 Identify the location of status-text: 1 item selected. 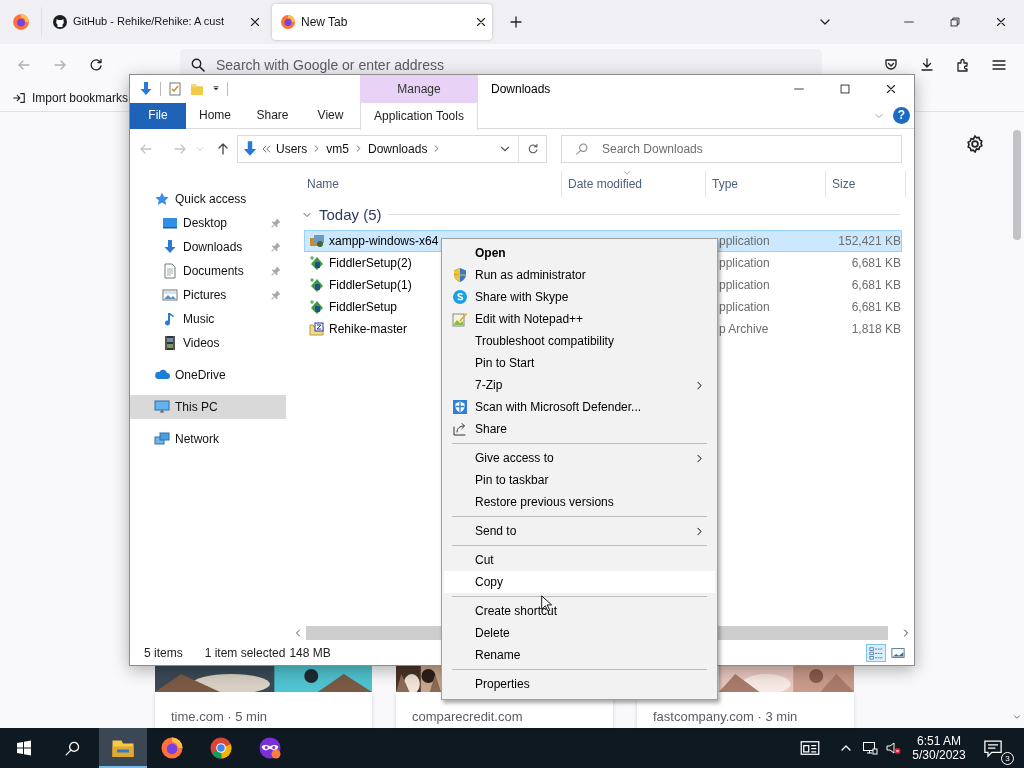
(245, 653).